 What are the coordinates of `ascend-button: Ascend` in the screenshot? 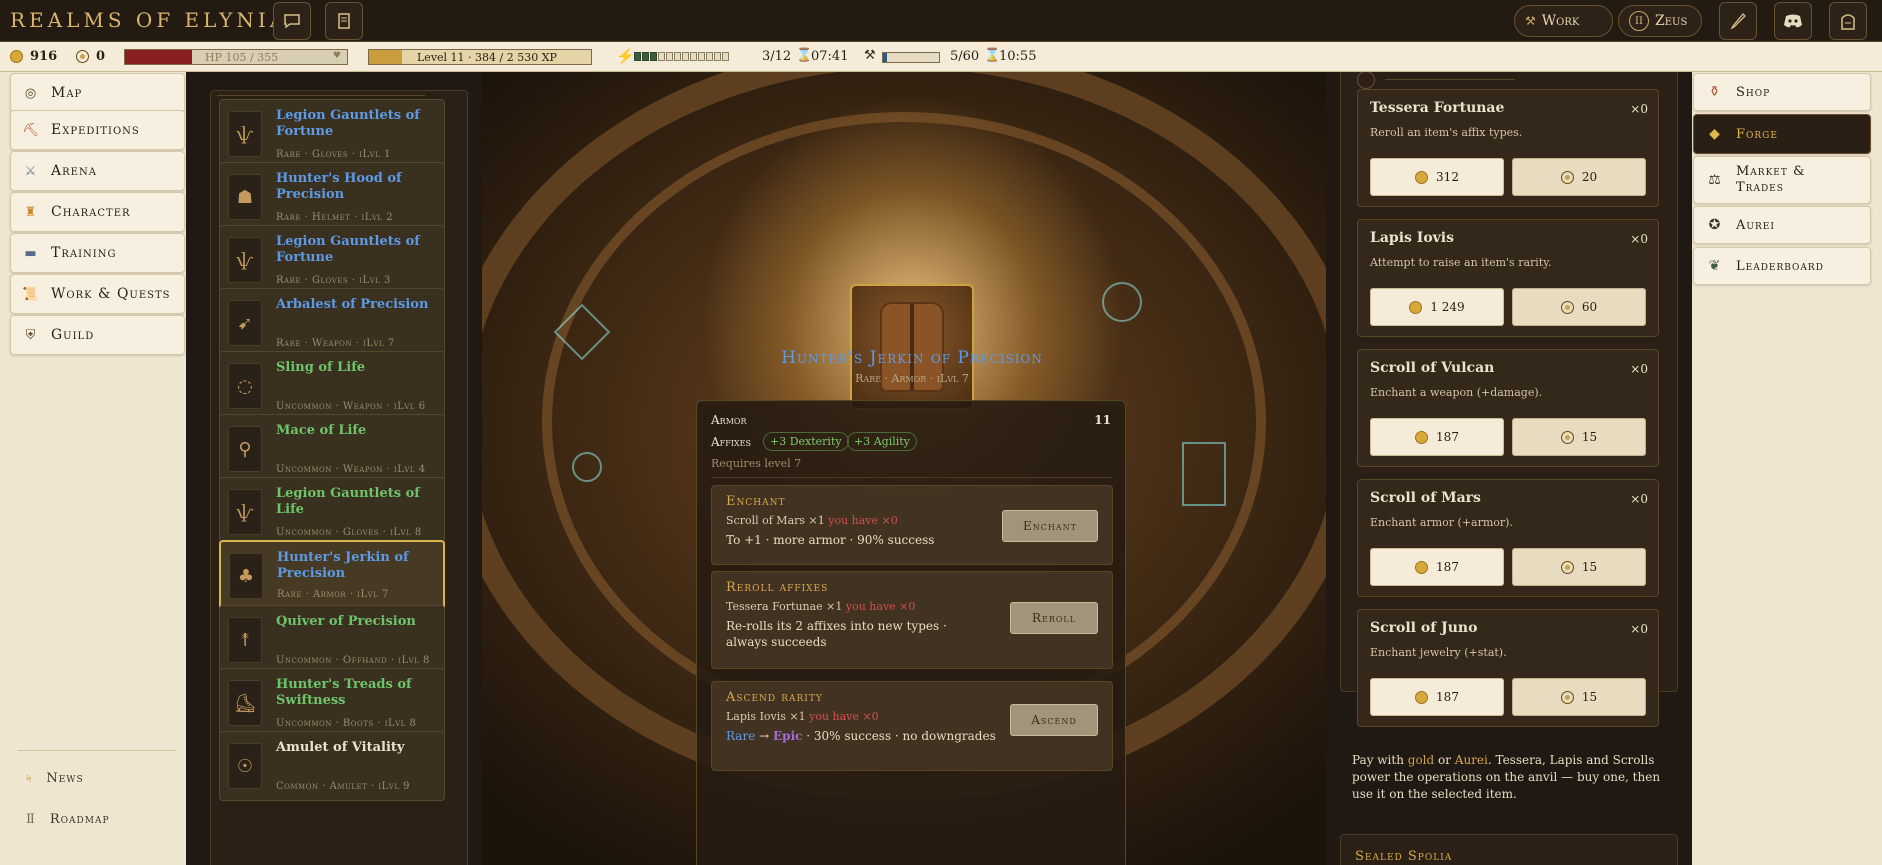 It's located at (1054, 720).